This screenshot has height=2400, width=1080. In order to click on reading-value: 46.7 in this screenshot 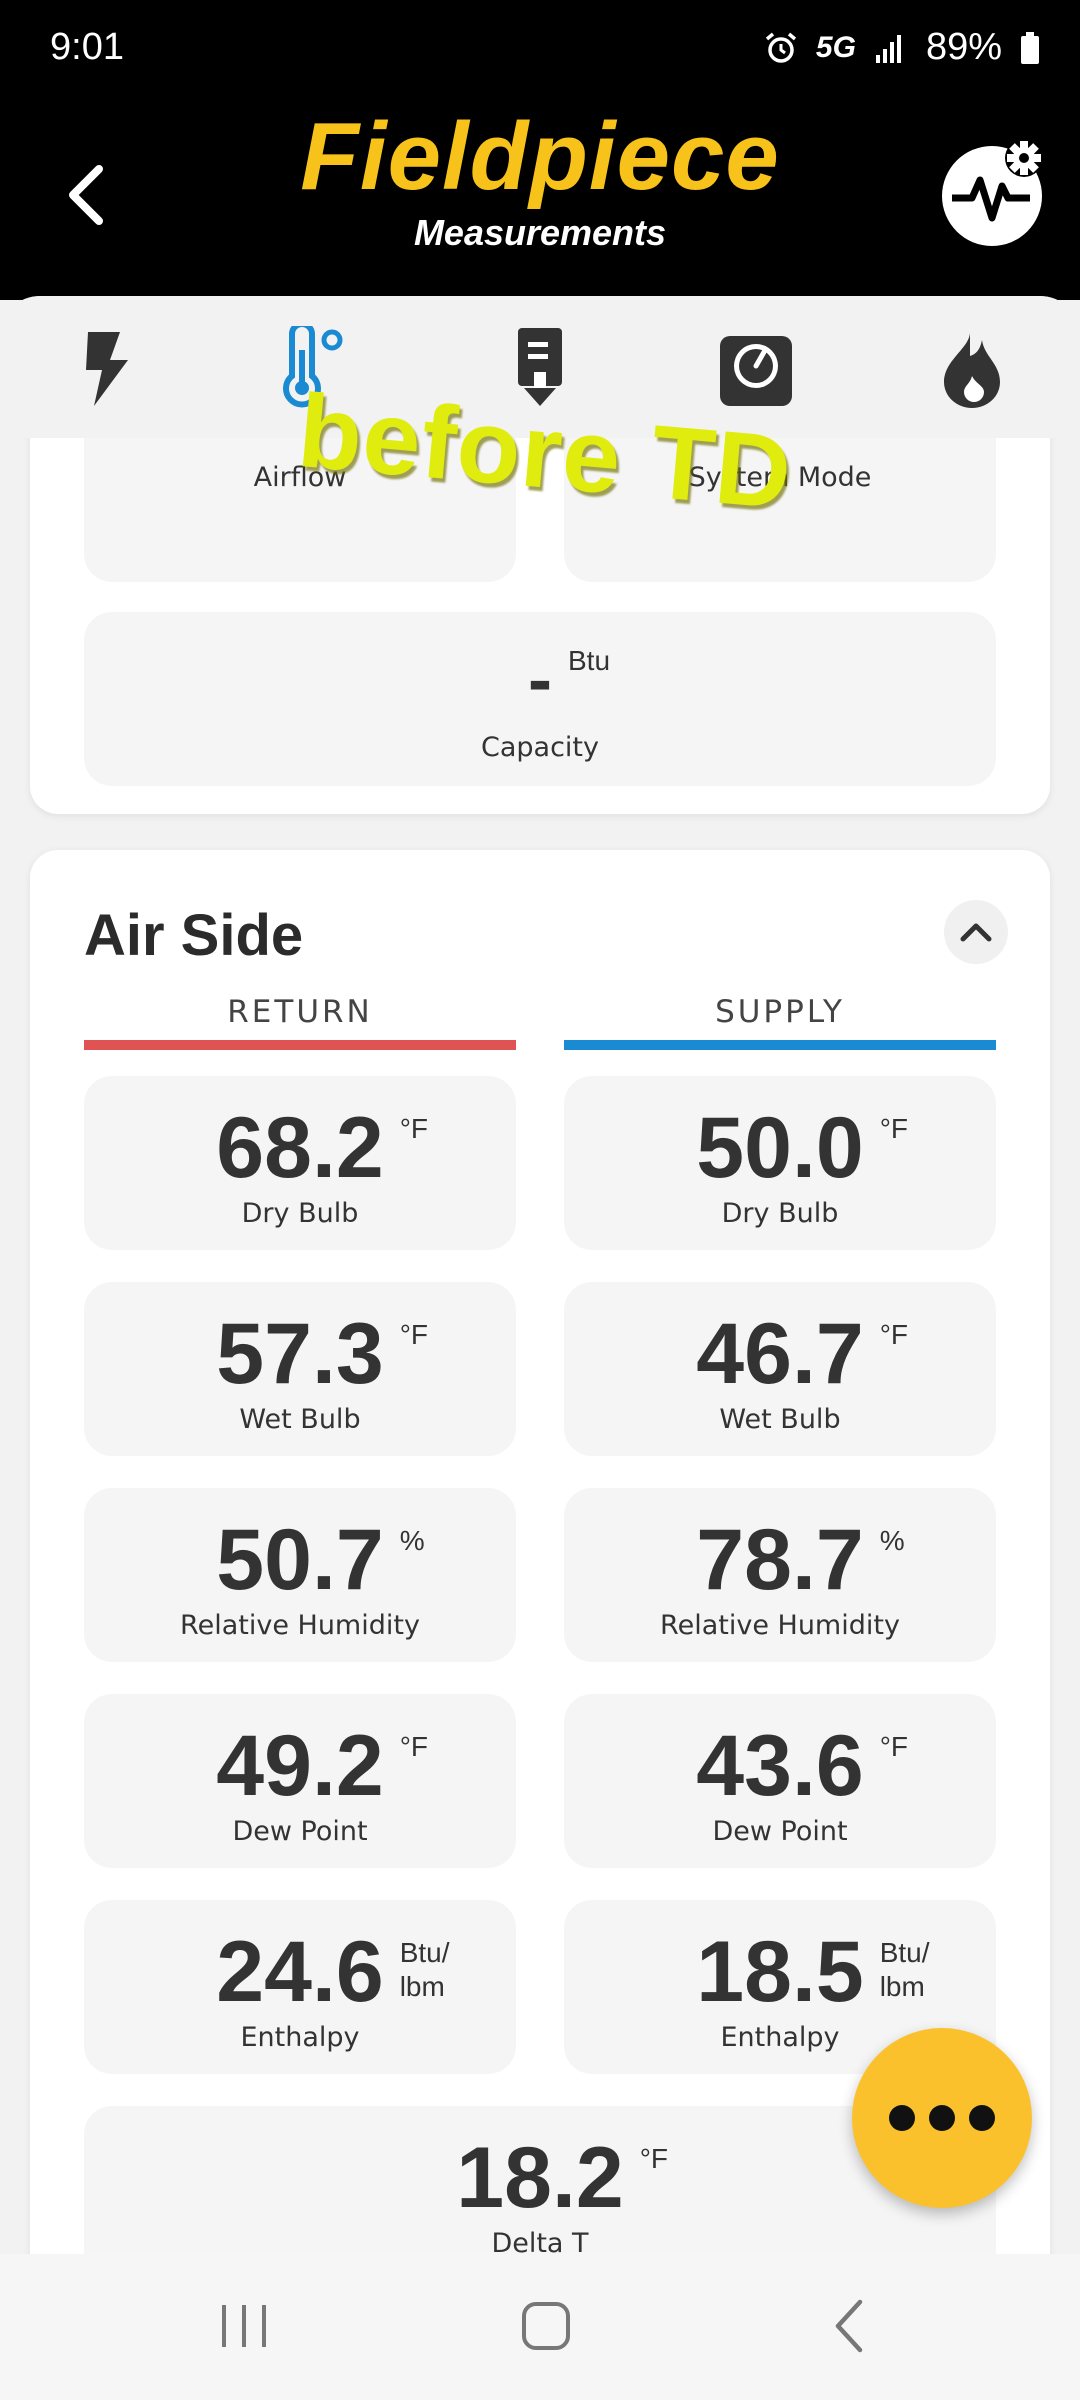, I will do `click(780, 1354)`.